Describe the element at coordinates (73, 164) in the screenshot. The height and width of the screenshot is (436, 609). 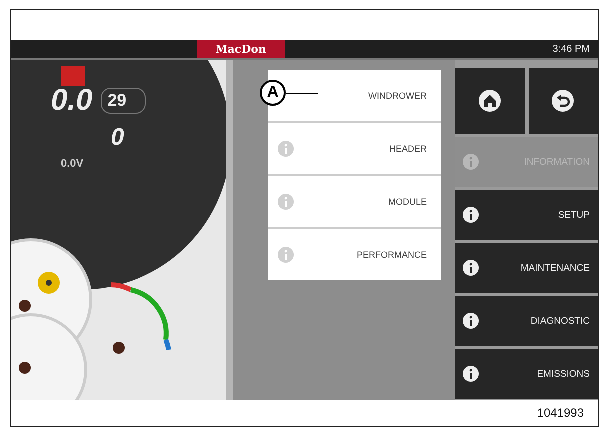
I see `voltage-reading: 0.0V` at that location.